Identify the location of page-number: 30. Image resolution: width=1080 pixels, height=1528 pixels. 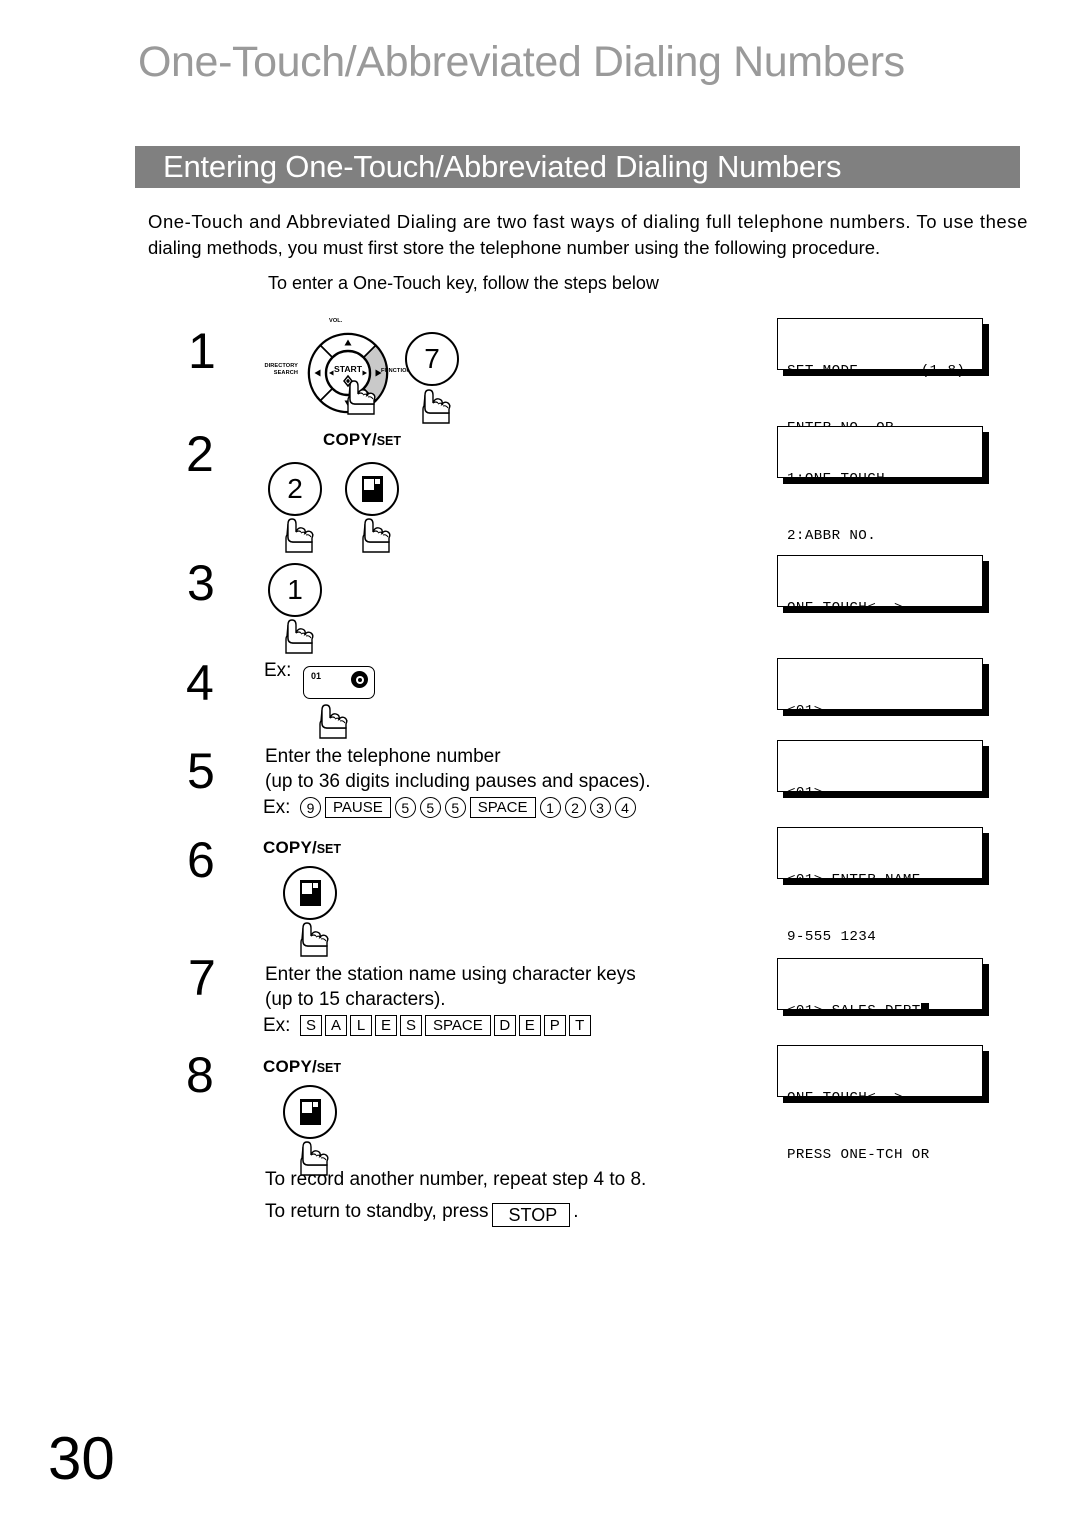
(81, 1458).